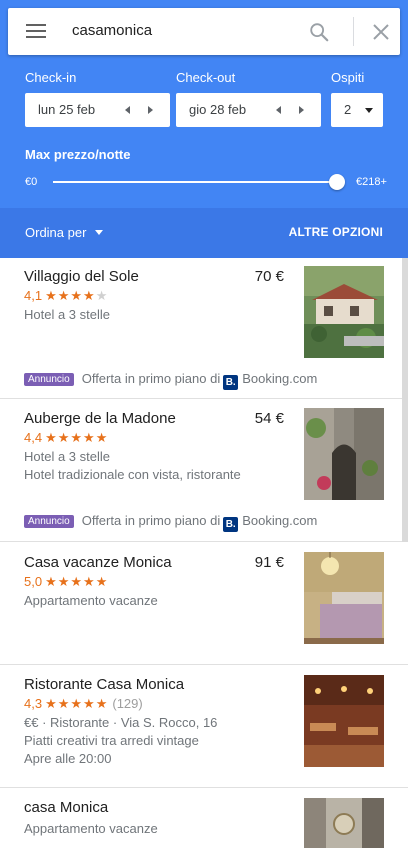  I want to click on rating-empty-star-icon: ★, so click(101, 295).